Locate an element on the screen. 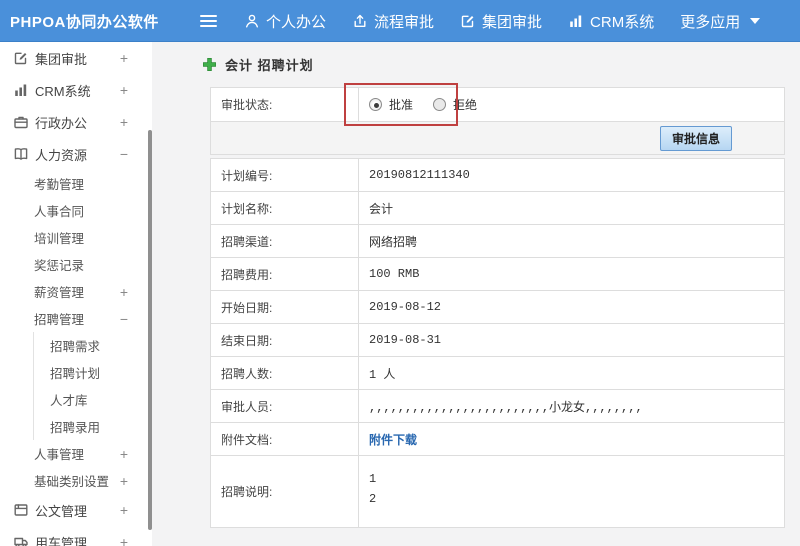 The image size is (800, 546). sidebar-item-4: 考勤管理 is located at coordinates (76, 183).